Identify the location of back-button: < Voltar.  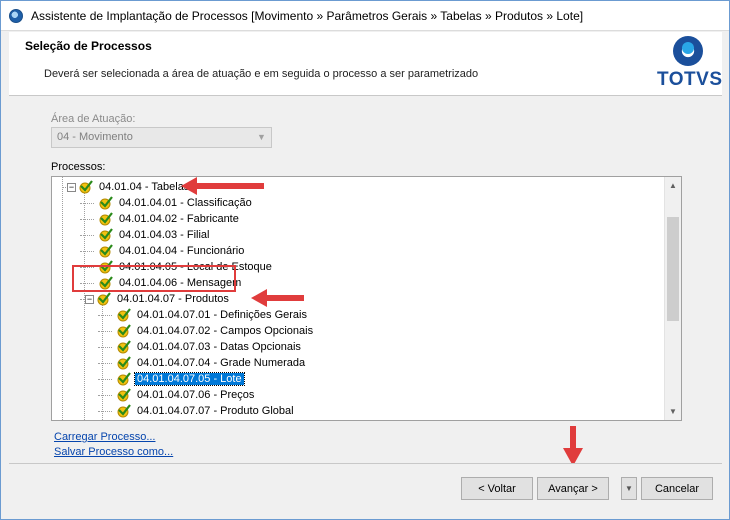
(497, 488).